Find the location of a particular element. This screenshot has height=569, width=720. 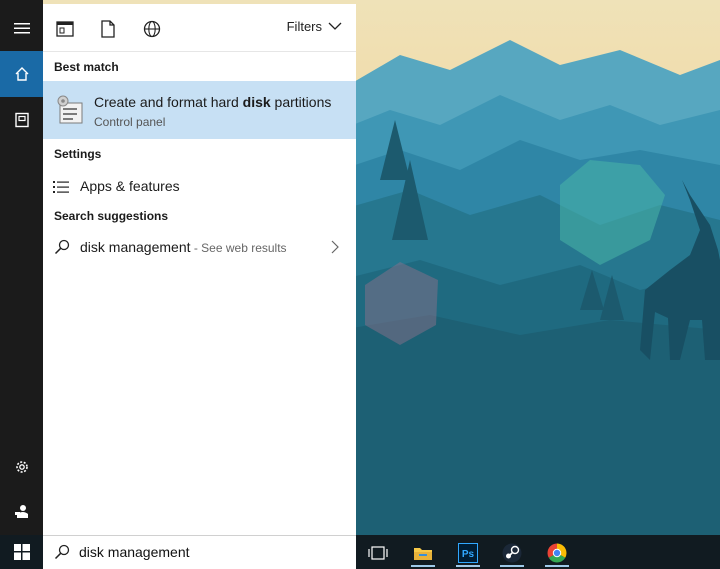

chevron-right-icon is located at coordinates (335, 247).